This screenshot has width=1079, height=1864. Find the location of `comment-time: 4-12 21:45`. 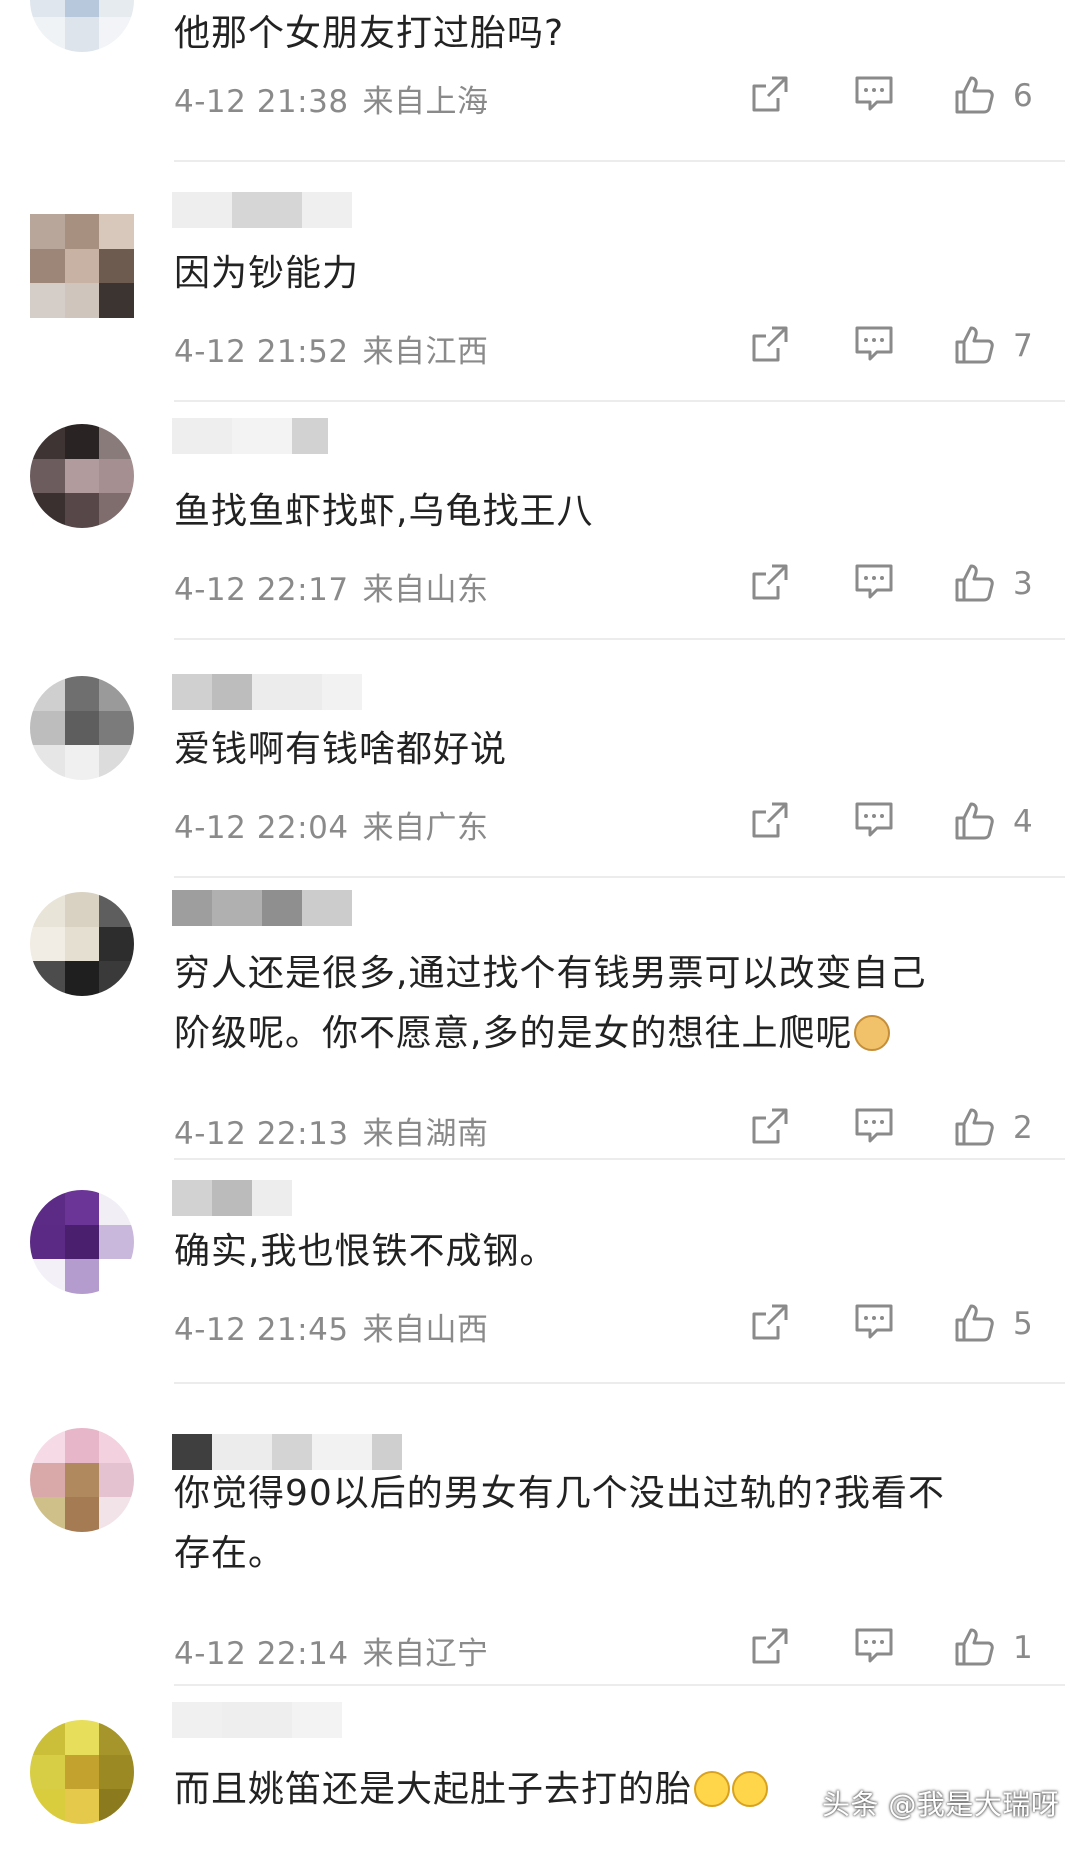

comment-time: 4-12 21:45 is located at coordinates (261, 1330).